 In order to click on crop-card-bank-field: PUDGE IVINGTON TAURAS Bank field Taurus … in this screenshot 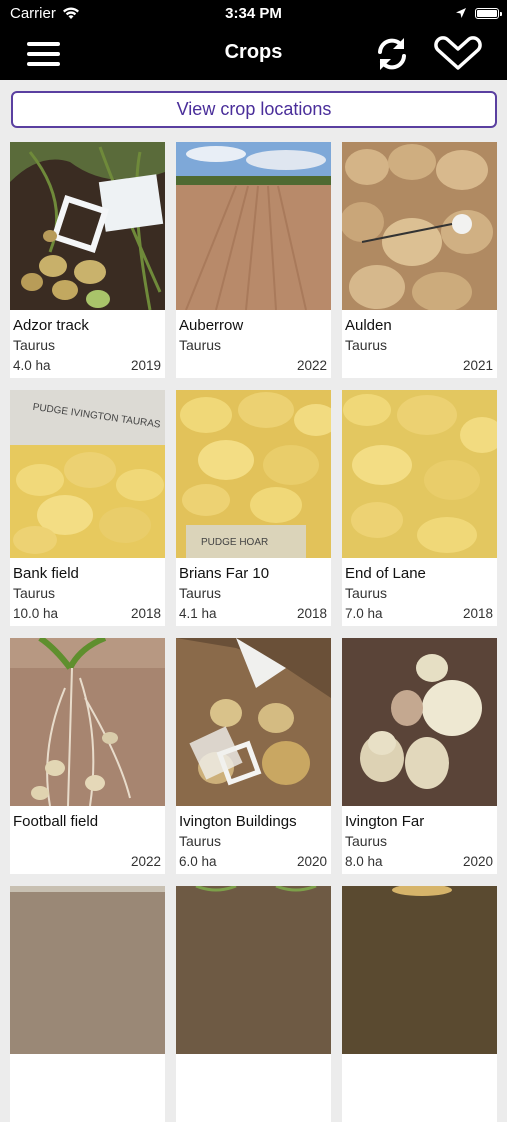, I will do `click(87, 508)`.